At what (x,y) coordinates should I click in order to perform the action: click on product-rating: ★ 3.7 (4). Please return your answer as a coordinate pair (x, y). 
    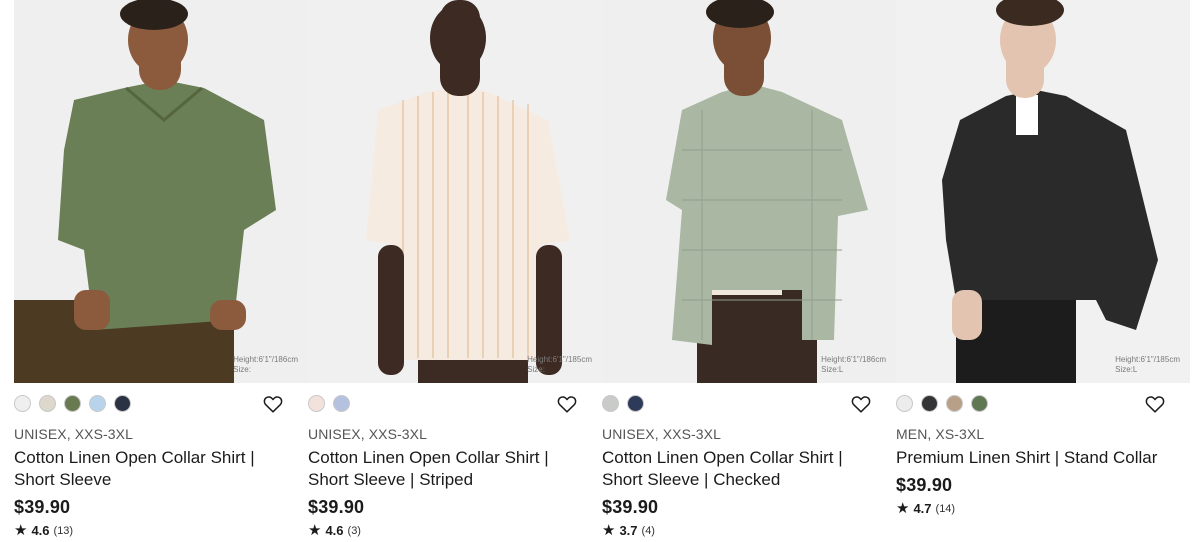
    Looking at the image, I should click on (628, 530).